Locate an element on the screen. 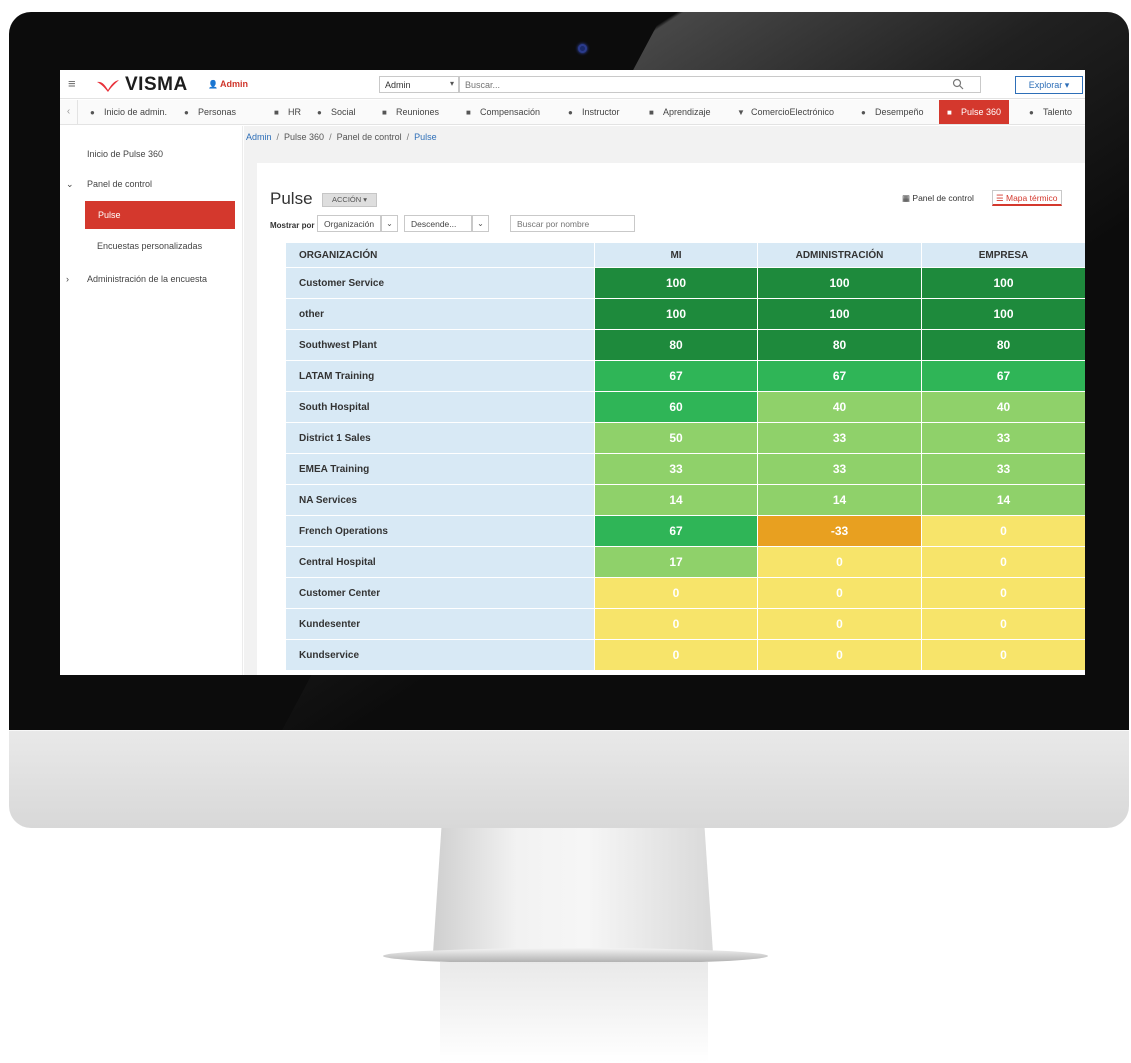  column-header-empresa: EMPRESA is located at coordinates (1003, 255).